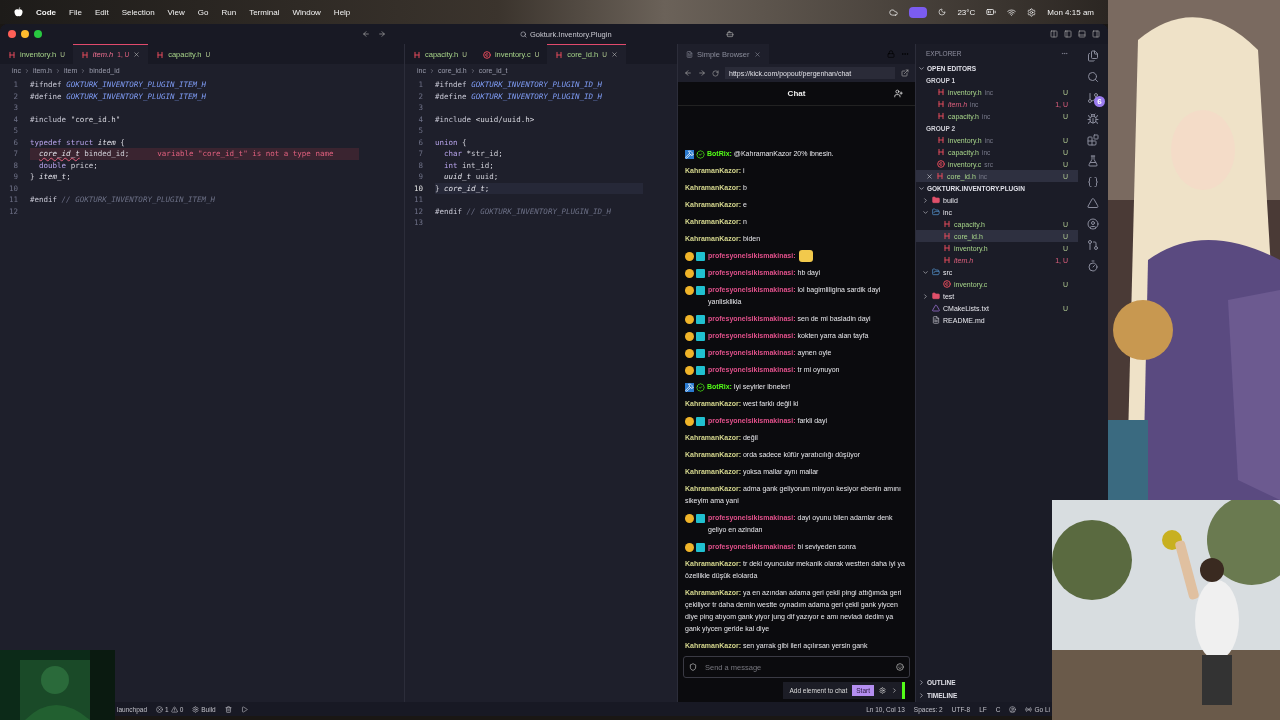 This screenshot has width=1280, height=720. Describe the element at coordinates (1068, 34) in the screenshot. I see `panel-left-icon` at that location.